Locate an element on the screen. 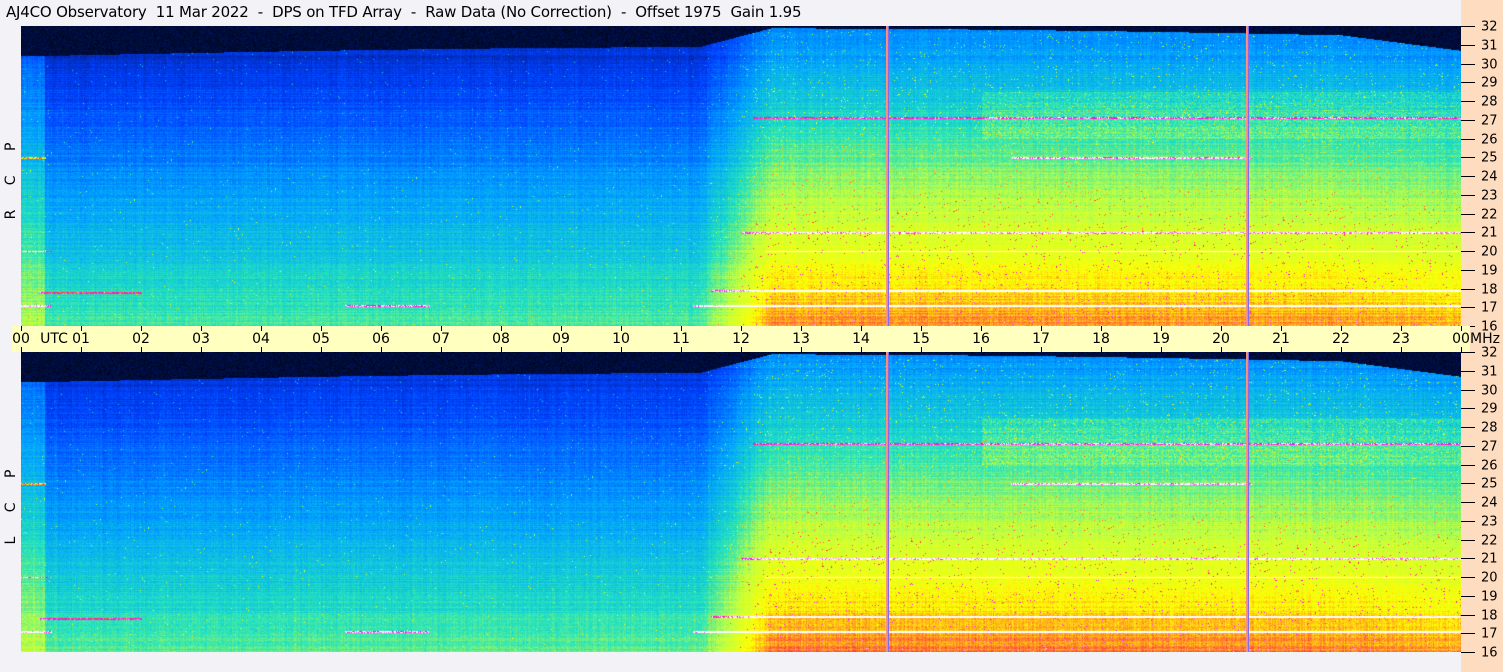  time-tick-label: 02 is located at coordinates (141, 339).